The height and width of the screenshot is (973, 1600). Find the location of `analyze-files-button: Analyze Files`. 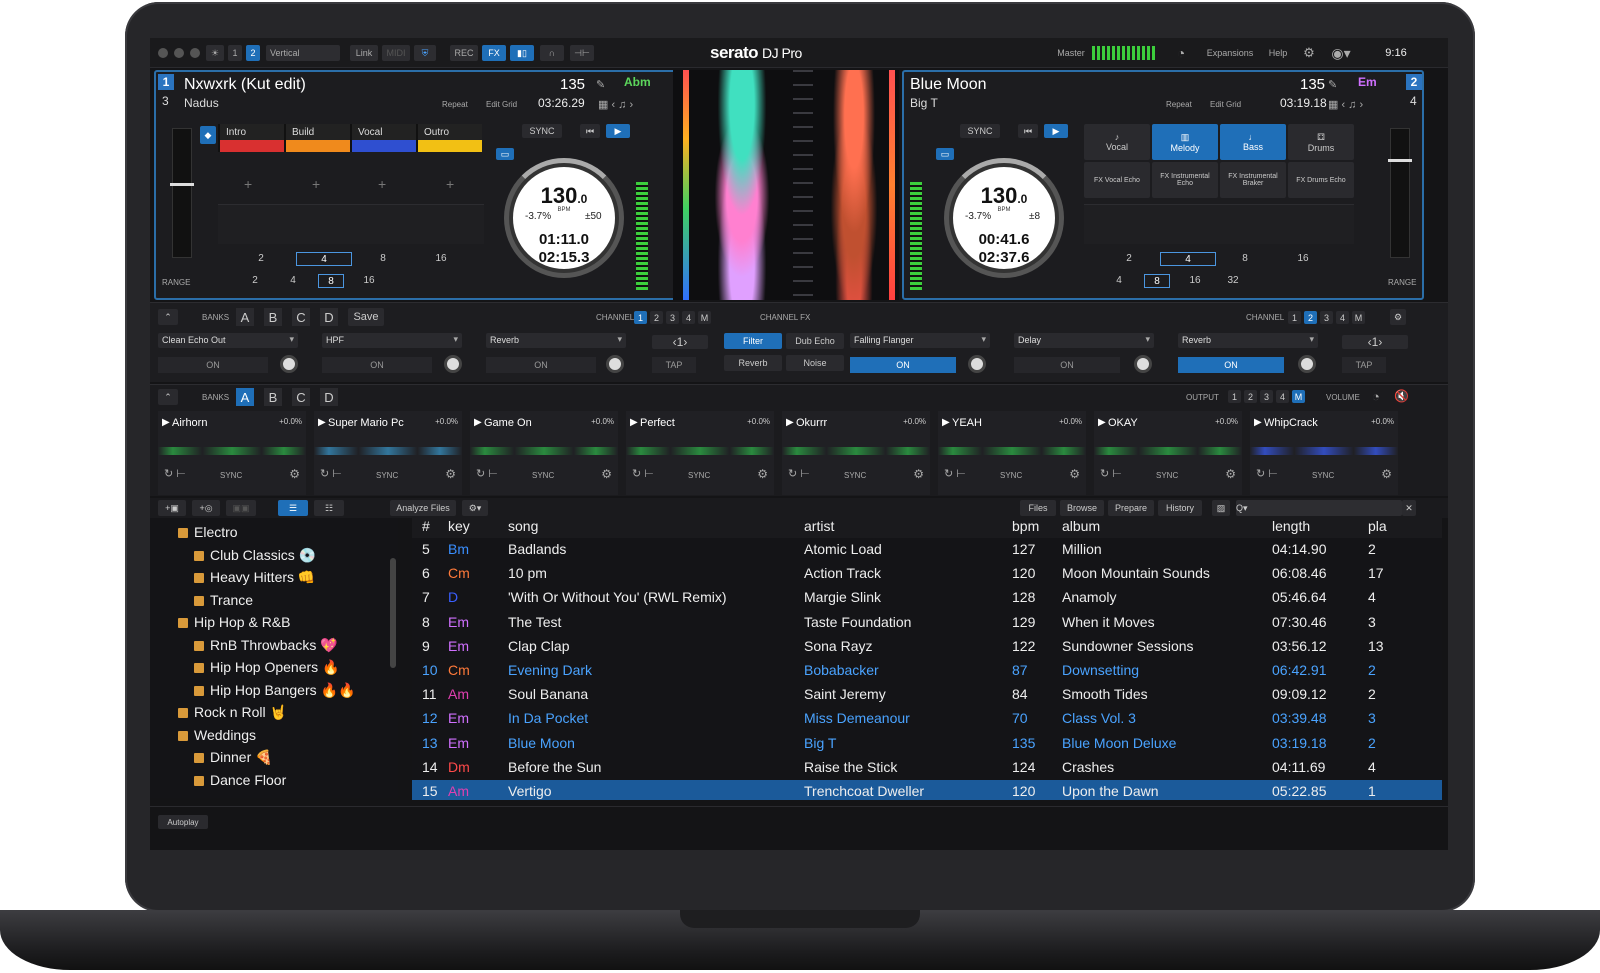

analyze-files-button: Analyze Files is located at coordinates (423, 508).